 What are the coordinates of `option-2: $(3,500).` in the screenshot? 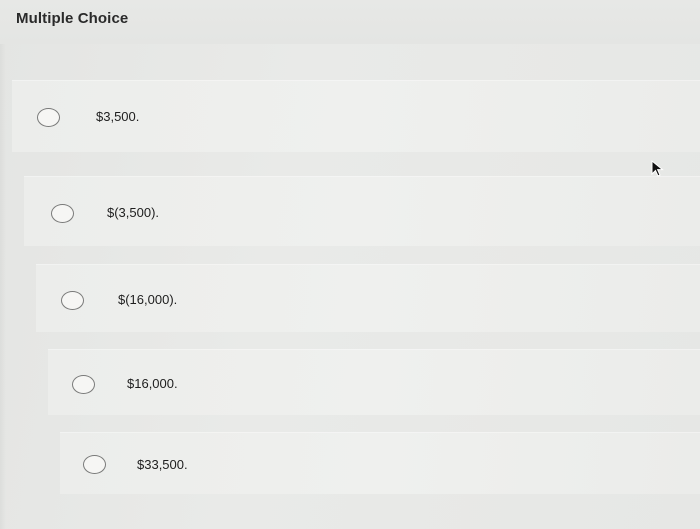 It's located at (362, 211).